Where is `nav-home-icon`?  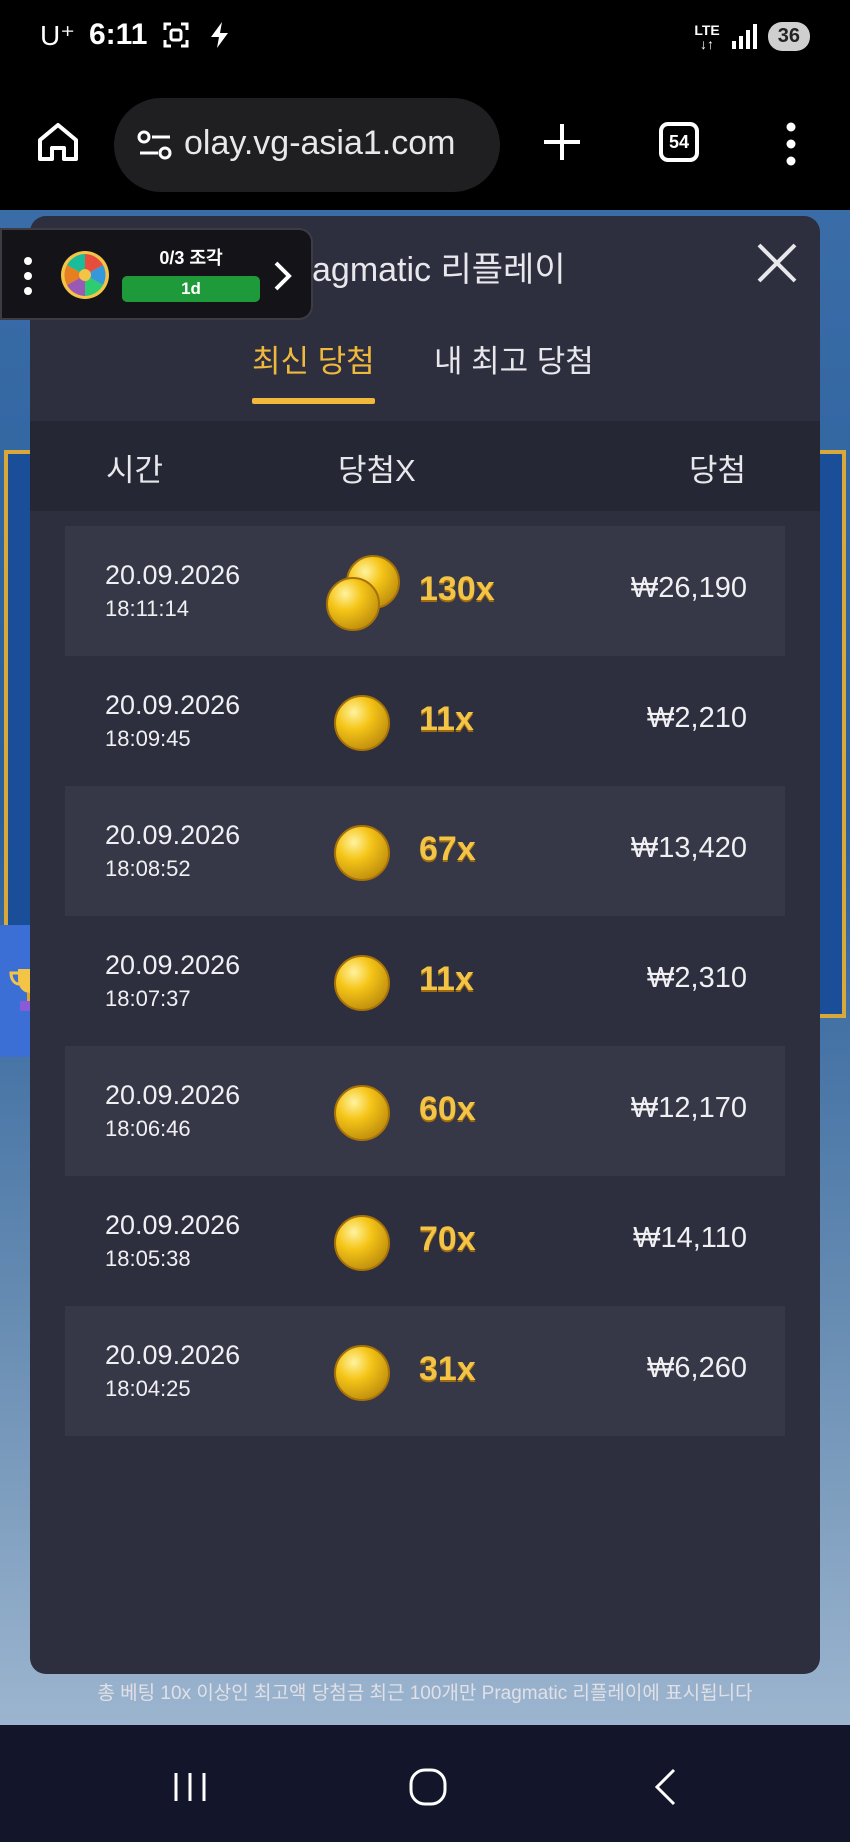 nav-home-icon is located at coordinates (428, 1787).